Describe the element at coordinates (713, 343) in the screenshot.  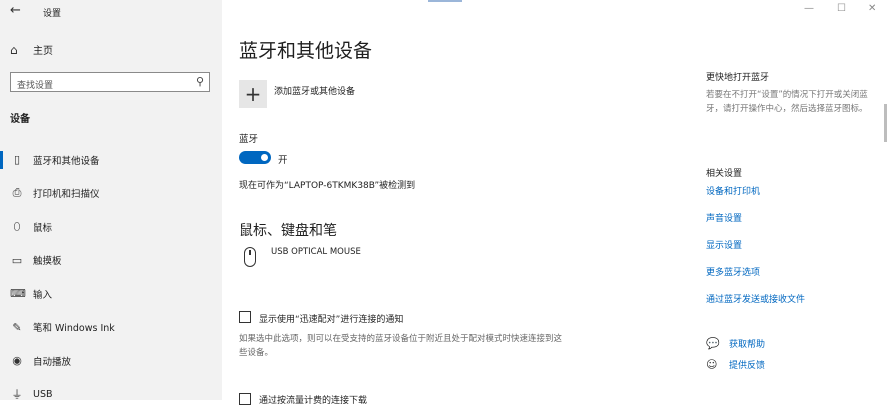
I see `help-chat-icon: 💬` at that location.